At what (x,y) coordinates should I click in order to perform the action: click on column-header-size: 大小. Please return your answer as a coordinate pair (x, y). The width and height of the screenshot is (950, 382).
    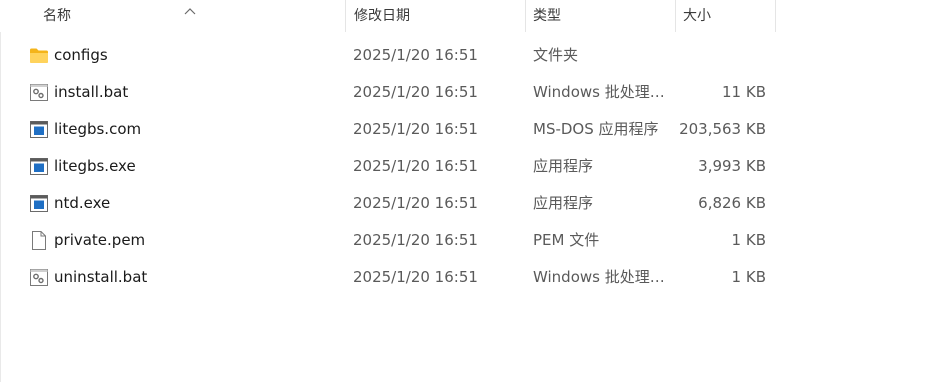
    Looking at the image, I should click on (697, 16).